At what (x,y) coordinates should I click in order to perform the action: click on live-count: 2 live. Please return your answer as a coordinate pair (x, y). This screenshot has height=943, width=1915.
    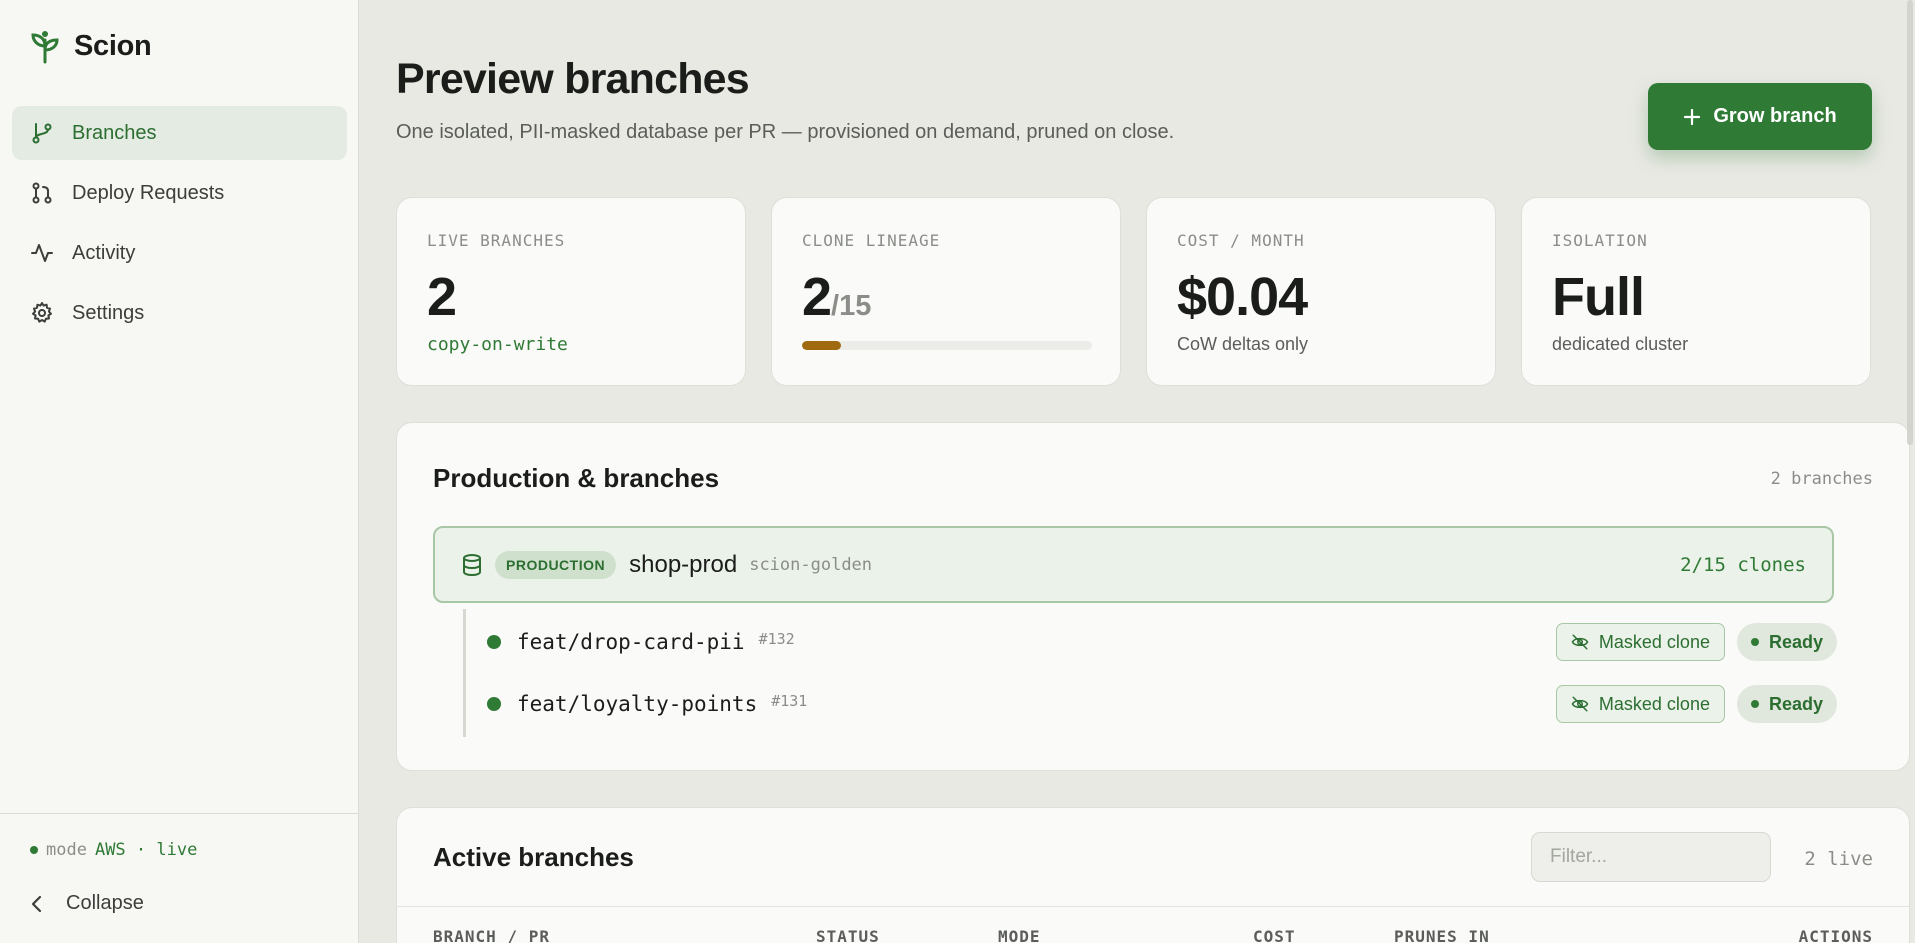
    Looking at the image, I should click on (1838, 859).